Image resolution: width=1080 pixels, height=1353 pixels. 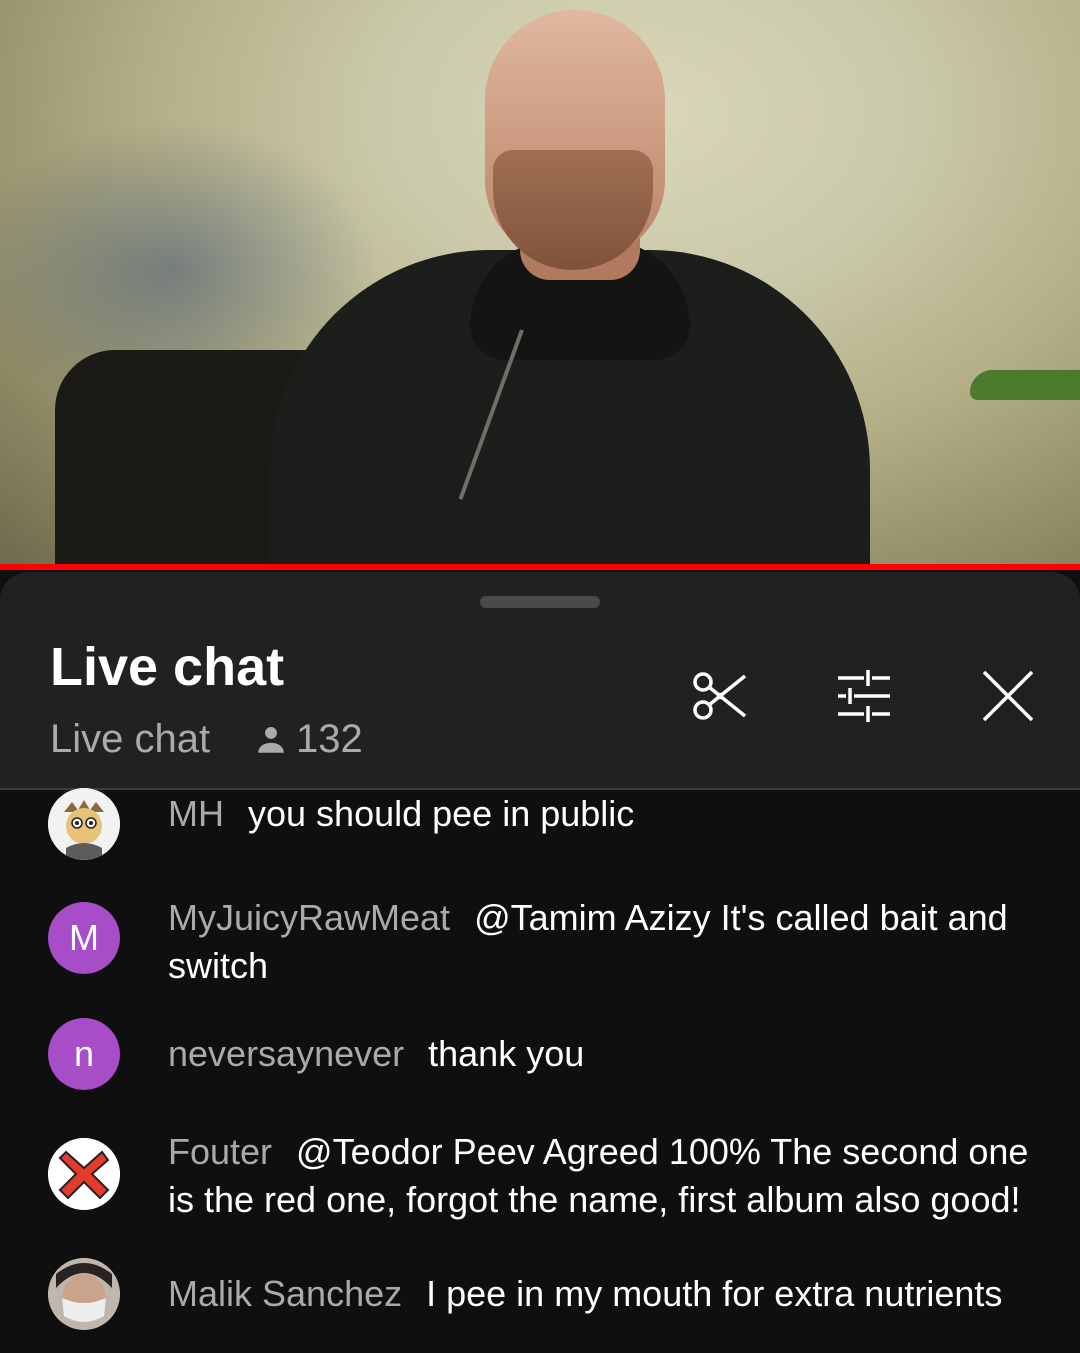 What do you see at coordinates (309, 917) in the screenshot?
I see `message-author: MyJuicyRawMeat` at bounding box center [309, 917].